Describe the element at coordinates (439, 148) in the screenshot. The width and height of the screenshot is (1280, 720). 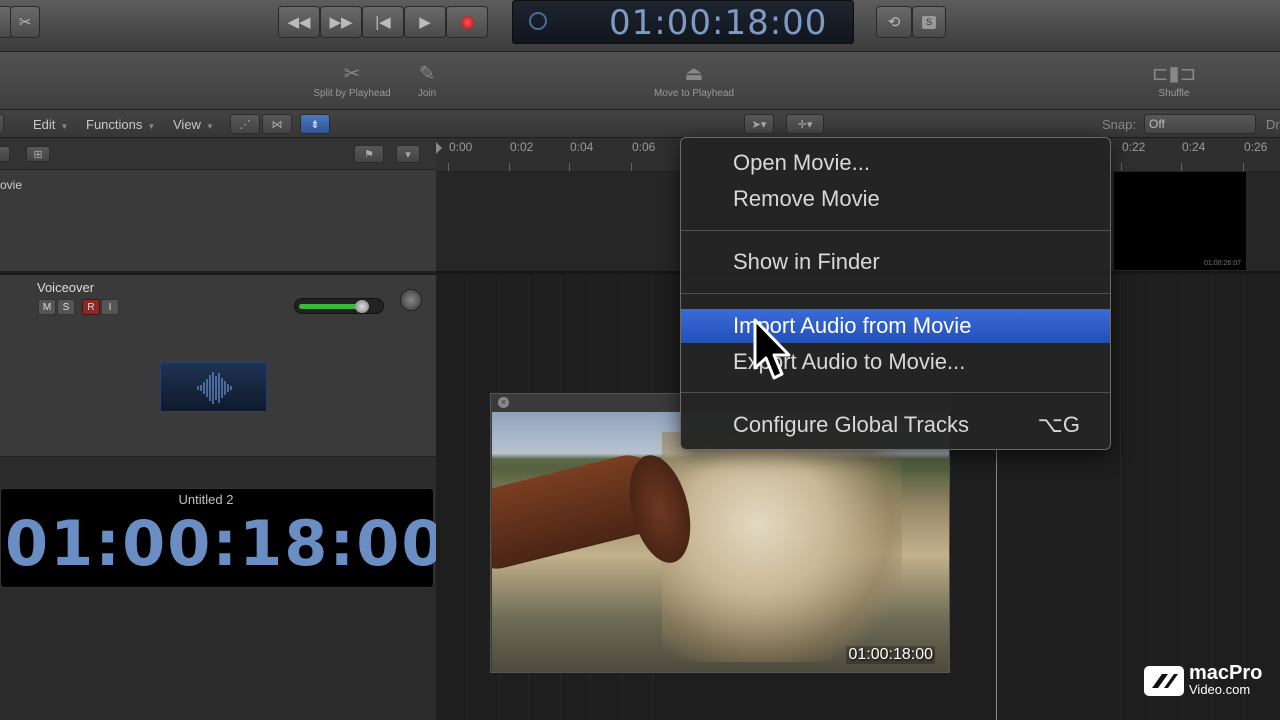
I see `playhead-start-icon` at that location.